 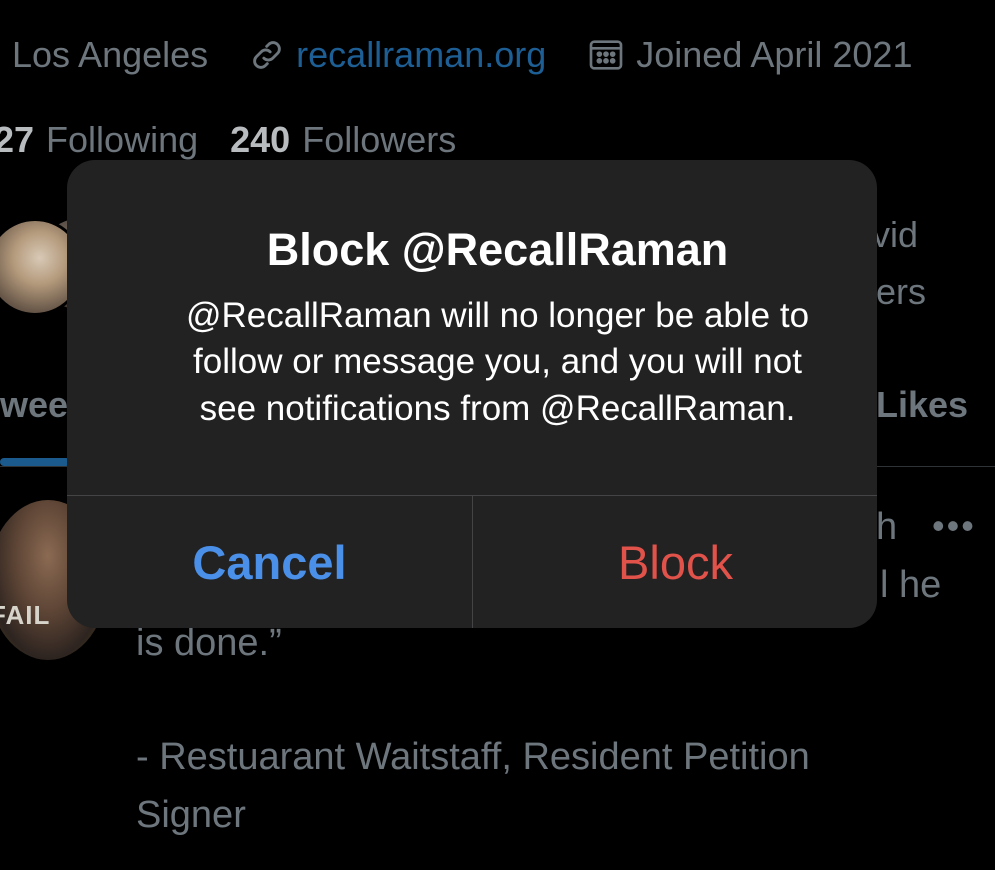 What do you see at coordinates (954, 526) in the screenshot?
I see `more-horizontal-icon: •••` at bounding box center [954, 526].